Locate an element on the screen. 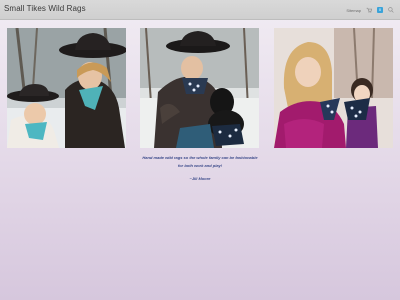 This screenshot has width=400, height=300. search-icon is located at coordinates (391, 10).